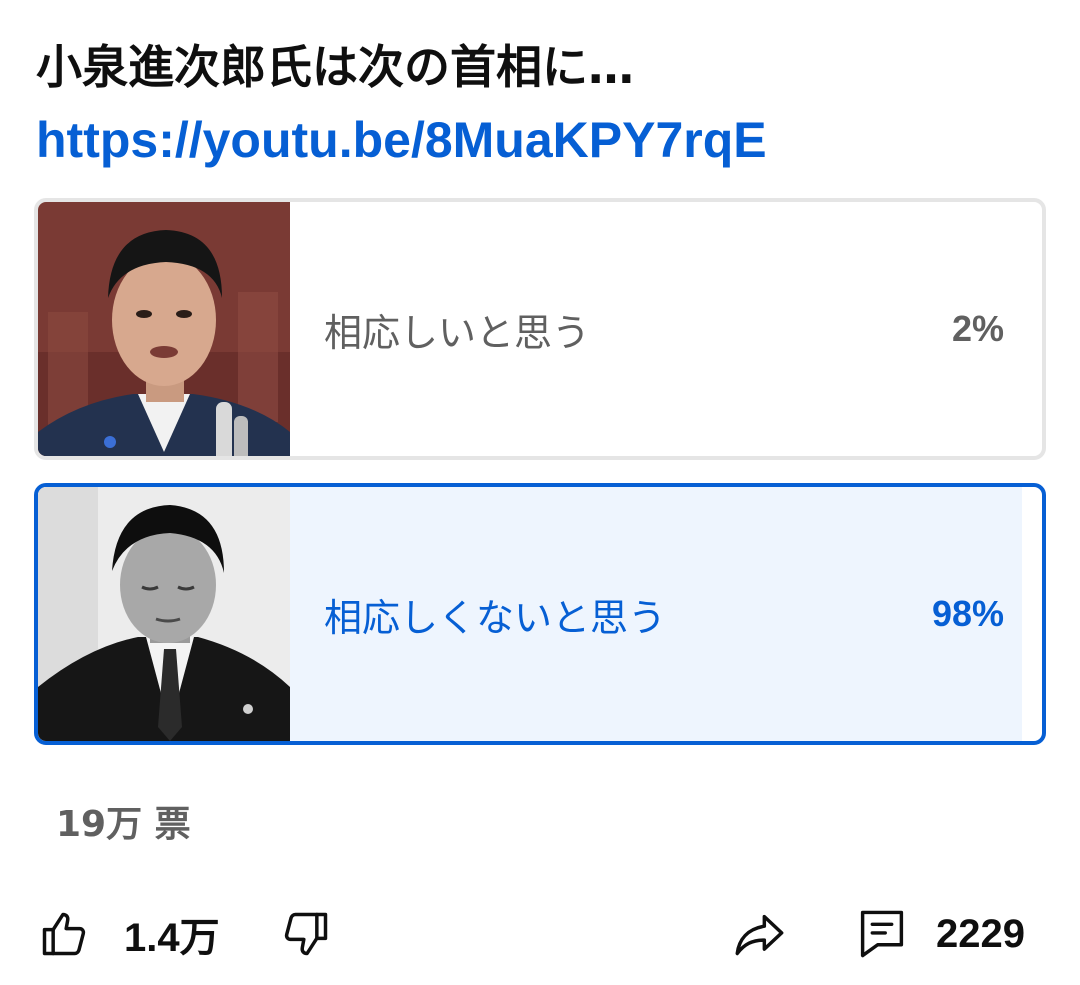  What do you see at coordinates (977, 328) in the screenshot?
I see `poll-option-1-percent: 2%` at bounding box center [977, 328].